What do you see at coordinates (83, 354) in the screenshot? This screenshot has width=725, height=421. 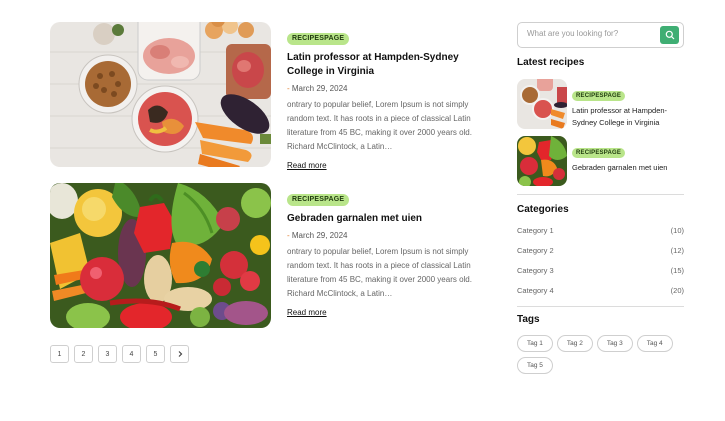 I see `page-button-2: 2` at bounding box center [83, 354].